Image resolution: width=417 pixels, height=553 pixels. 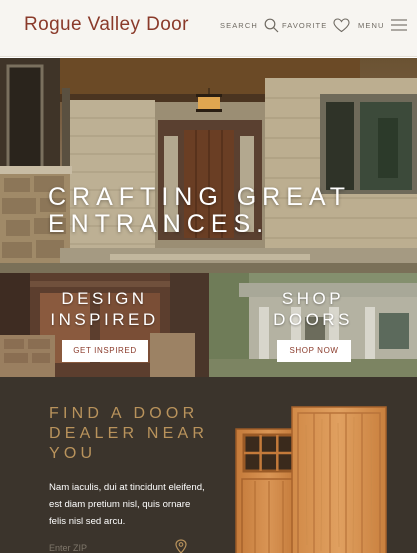 I want to click on favorite-button: FAVORITE, so click(x=316, y=25).